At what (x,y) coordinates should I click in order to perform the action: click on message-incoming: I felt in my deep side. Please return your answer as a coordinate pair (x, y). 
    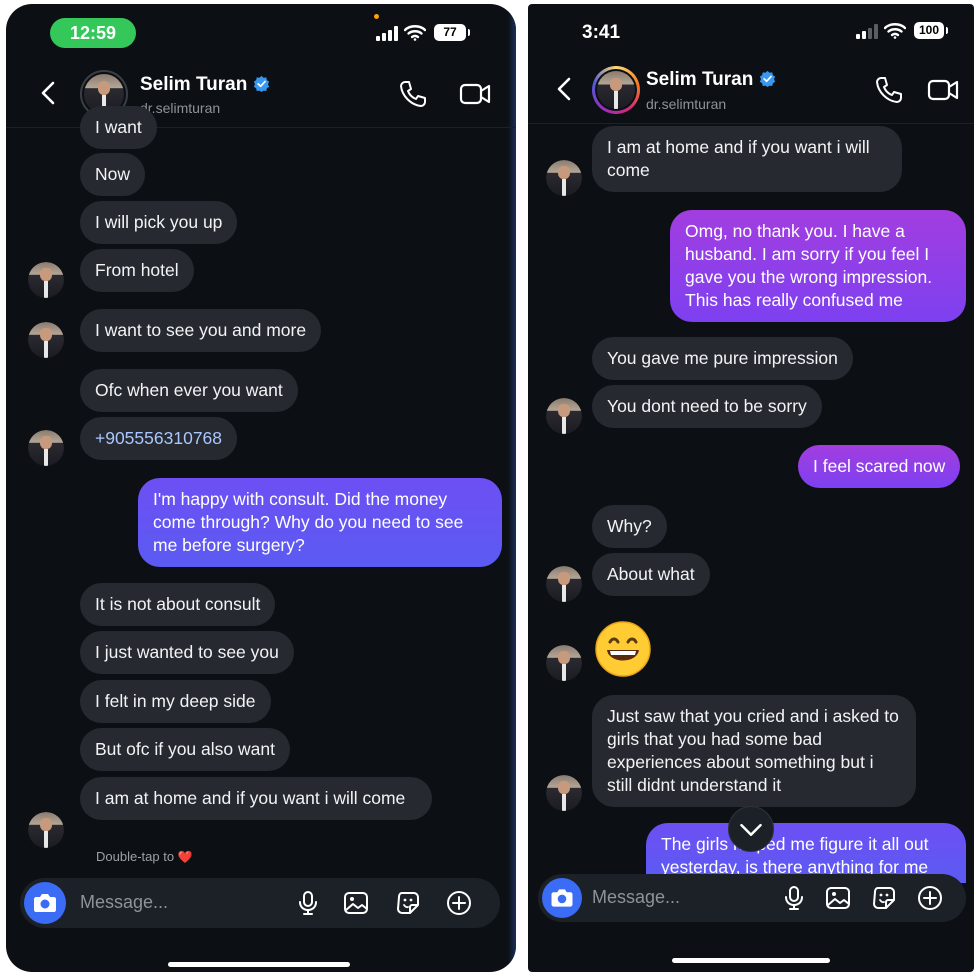
    Looking at the image, I should click on (175, 701).